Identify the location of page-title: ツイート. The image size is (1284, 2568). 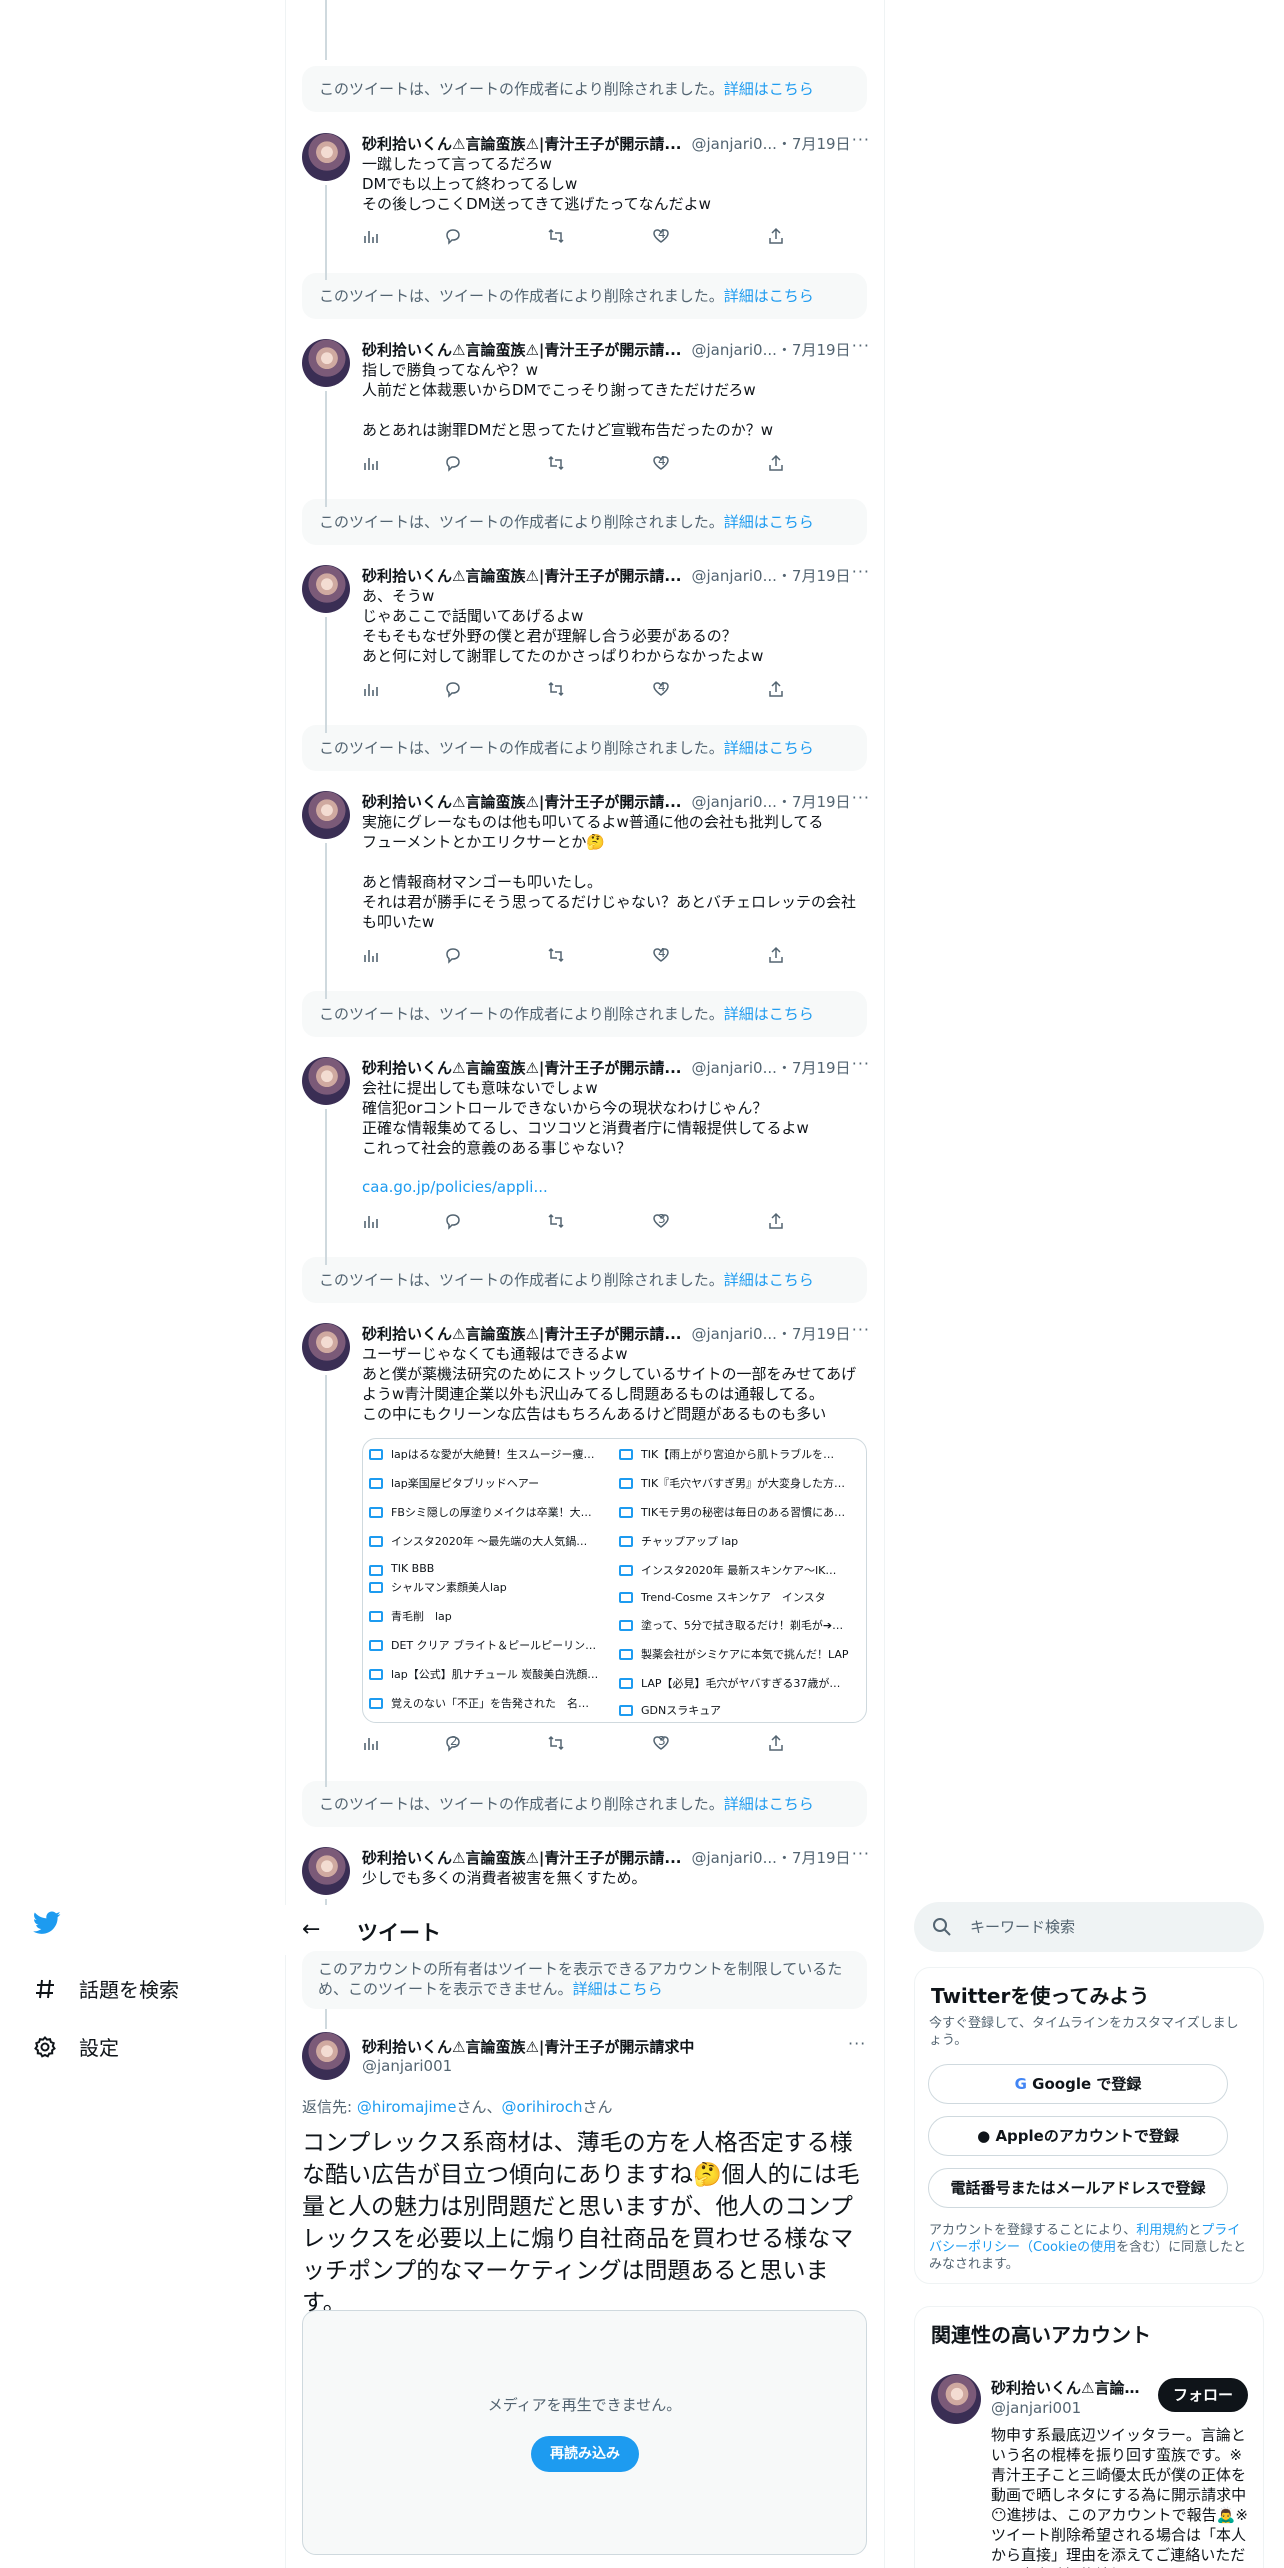
(399, 1933).